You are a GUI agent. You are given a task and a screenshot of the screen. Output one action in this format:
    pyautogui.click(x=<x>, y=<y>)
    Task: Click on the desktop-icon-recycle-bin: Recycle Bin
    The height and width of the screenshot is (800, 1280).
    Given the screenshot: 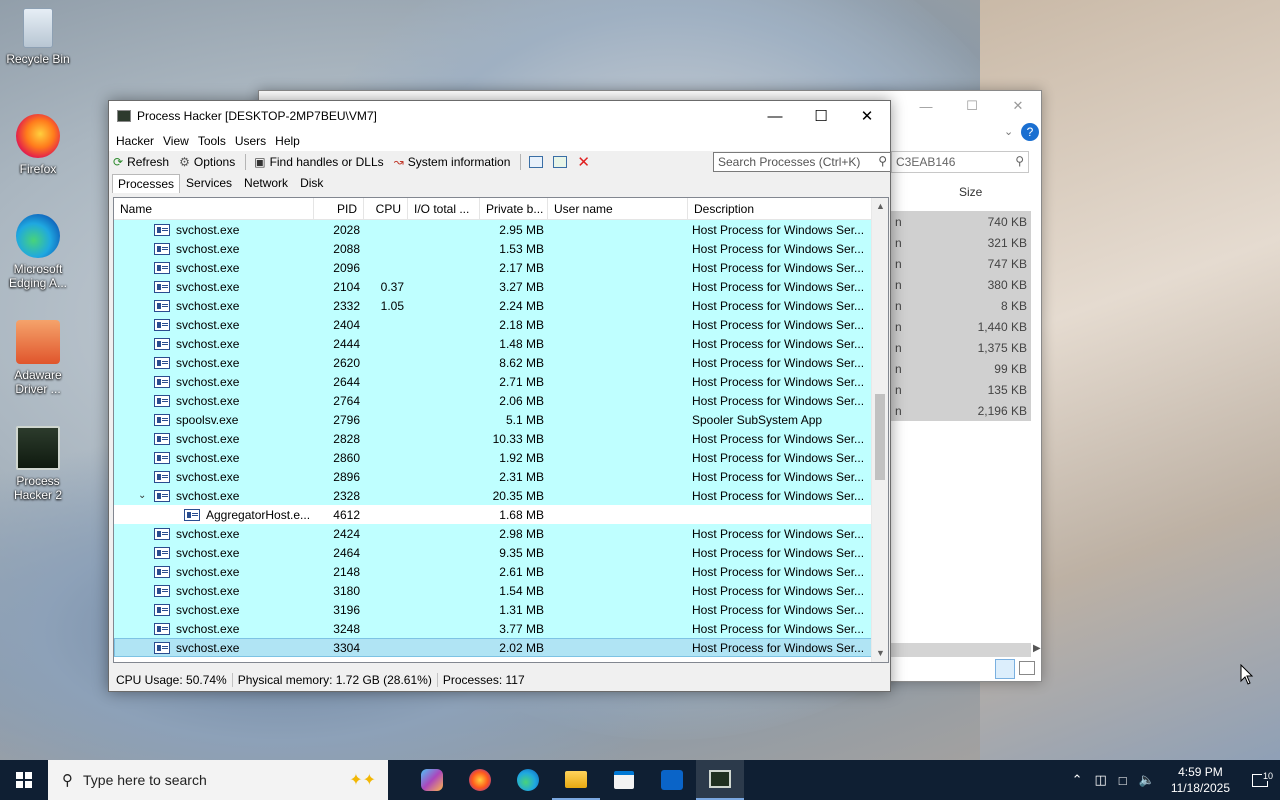 What is the action you would take?
    pyautogui.click(x=38, y=37)
    